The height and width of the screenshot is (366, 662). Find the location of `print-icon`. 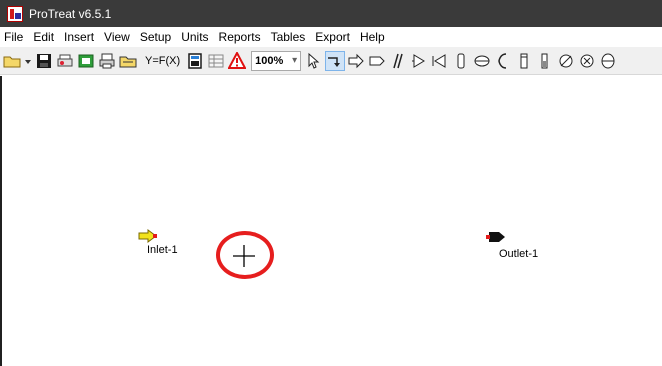

print-icon is located at coordinates (107, 61).